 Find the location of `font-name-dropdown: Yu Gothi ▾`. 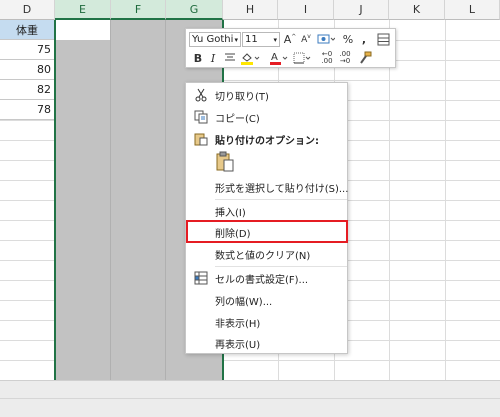

font-name-dropdown: Yu Gothi ▾ is located at coordinates (215, 39).